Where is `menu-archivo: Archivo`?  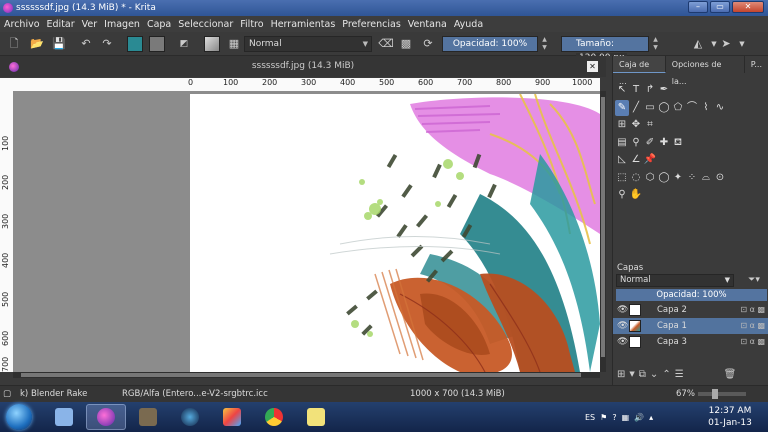
menu-archivo: Archivo is located at coordinates (22, 24).